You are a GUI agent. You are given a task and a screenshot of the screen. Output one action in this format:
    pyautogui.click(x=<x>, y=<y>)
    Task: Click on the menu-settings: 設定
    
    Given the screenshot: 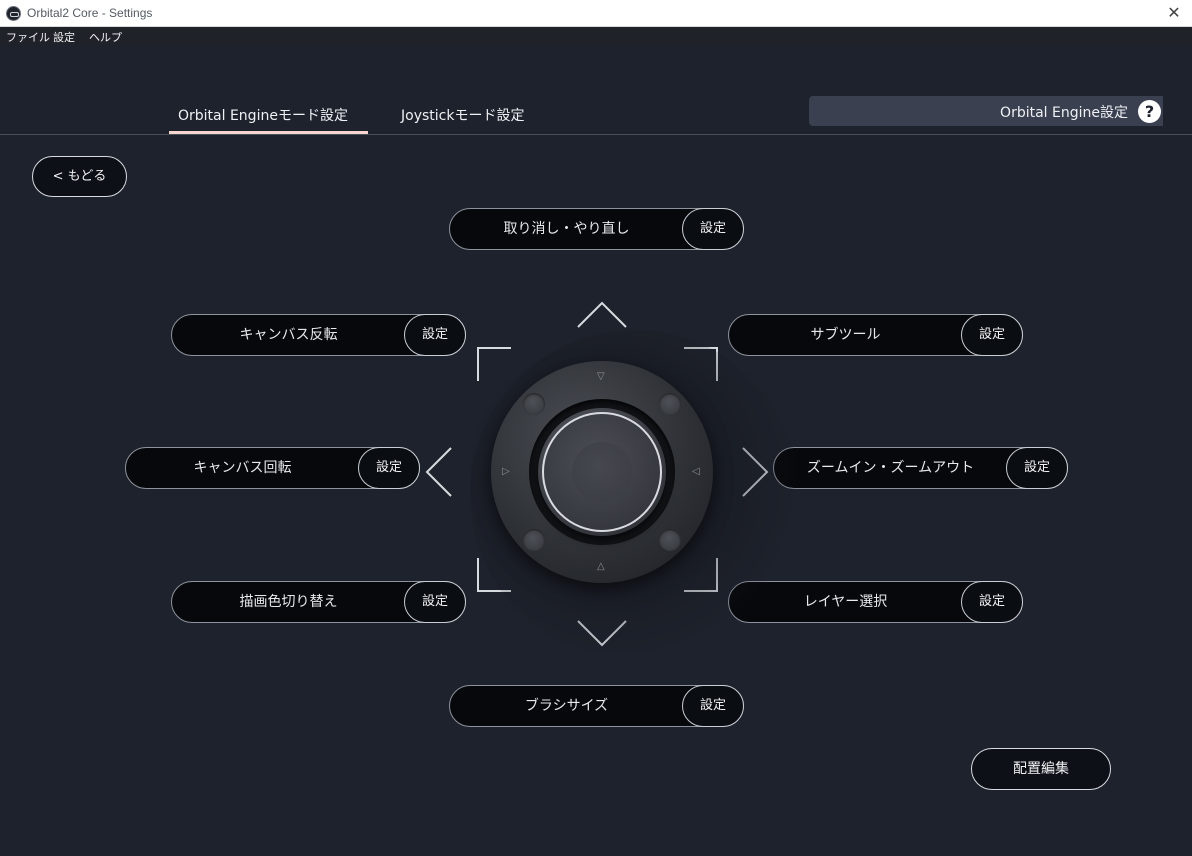 What is the action you would take?
    pyautogui.click(x=64, y=37)
    